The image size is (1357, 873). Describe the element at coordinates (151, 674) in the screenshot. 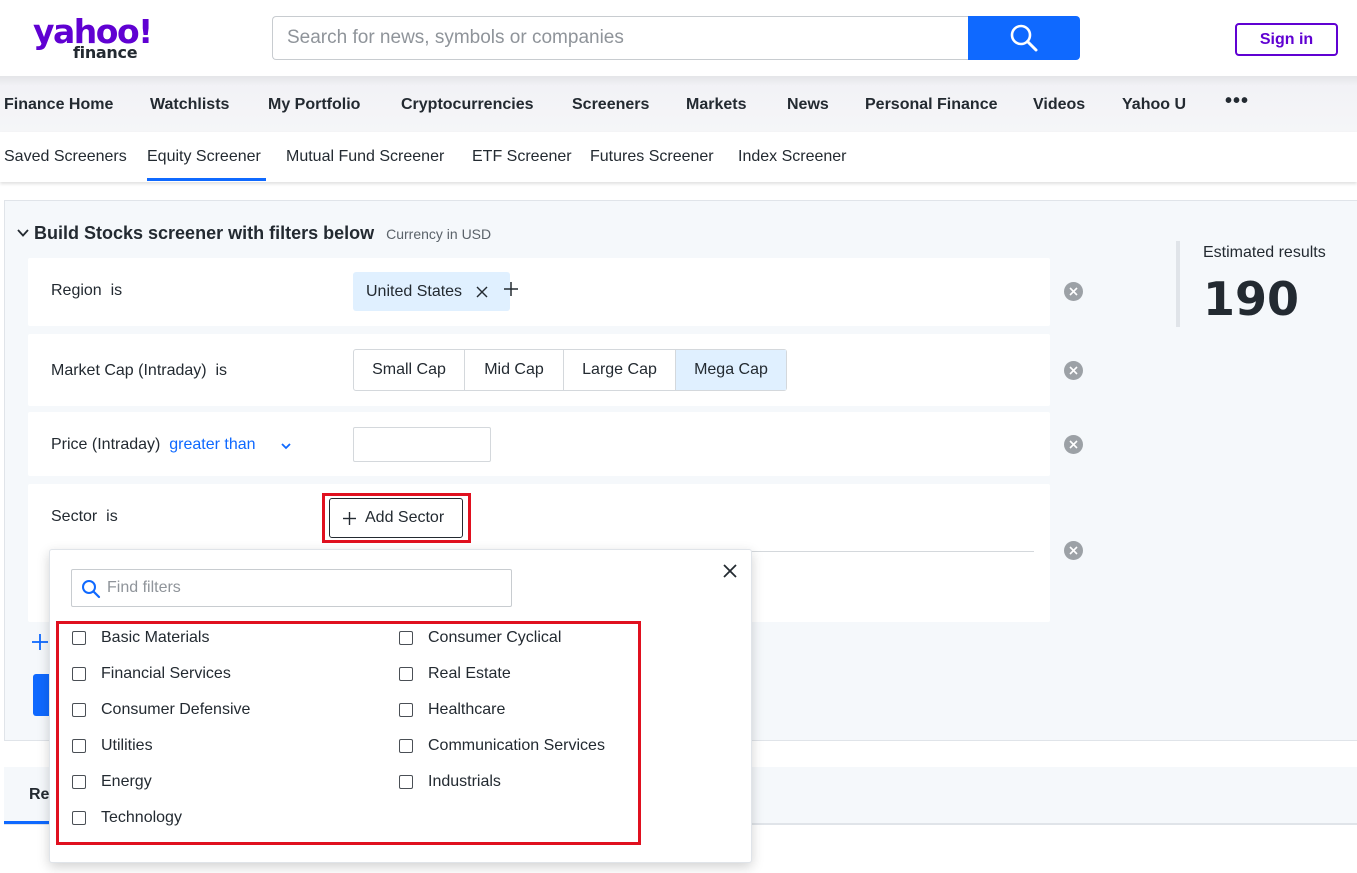

I see `sector-option-financial-services: Financial Services` at that location.